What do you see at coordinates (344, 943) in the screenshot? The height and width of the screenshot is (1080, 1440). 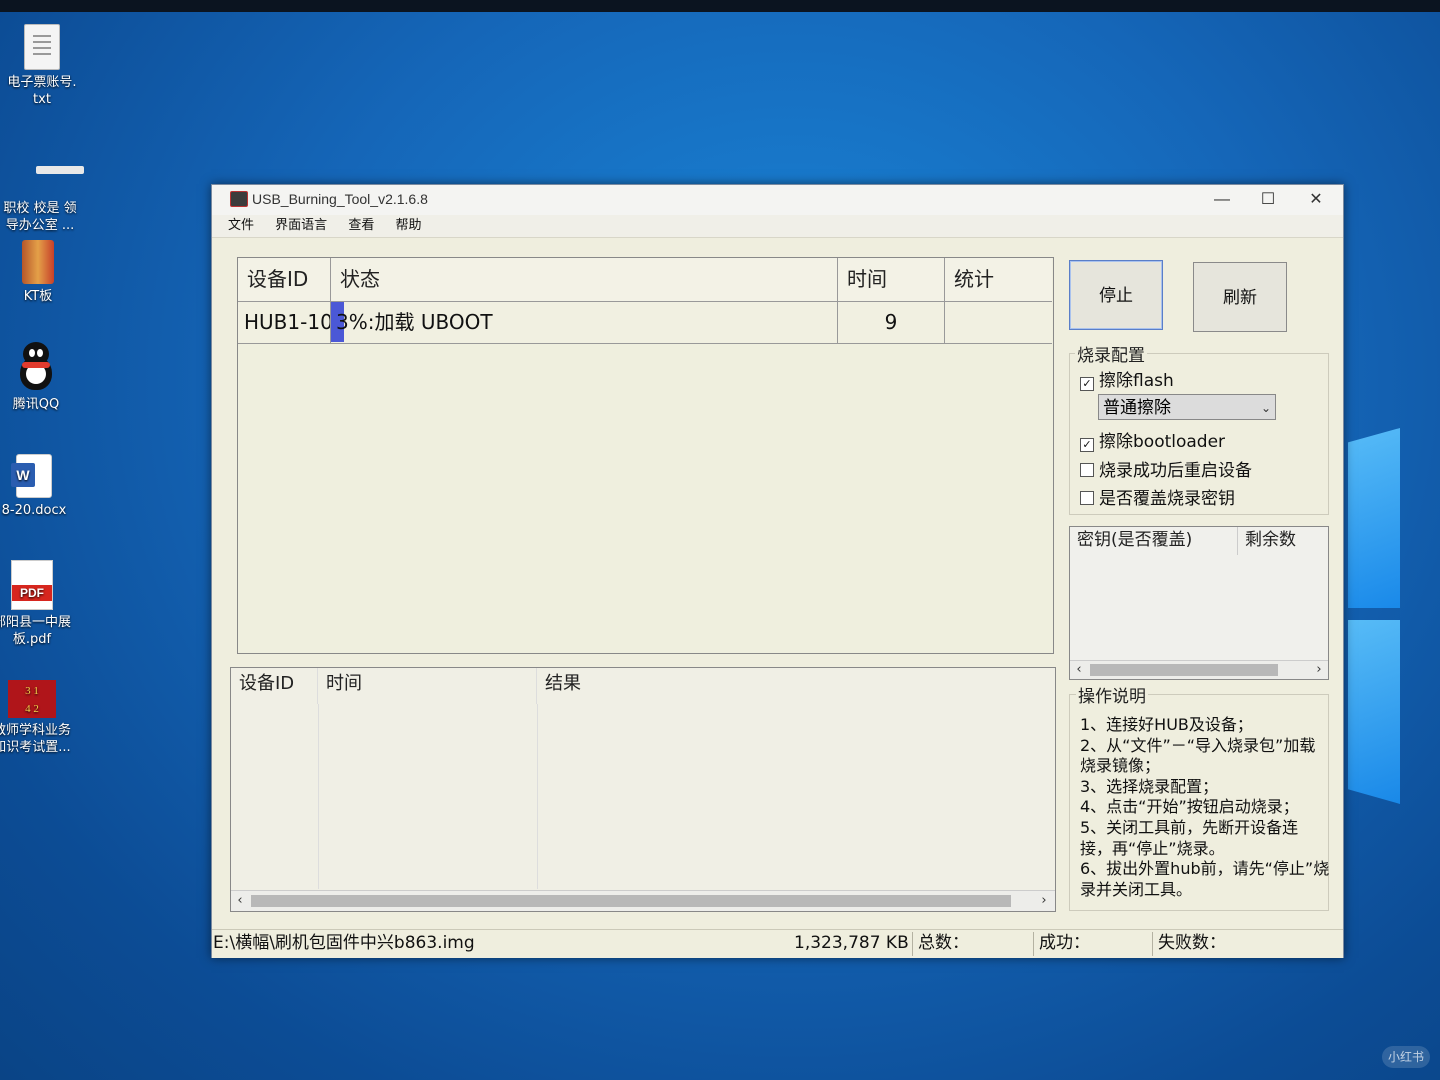 I see `status-image-path: E:\横幅\刷机包固件中兴b863.img` at bounding box center [344, 943].